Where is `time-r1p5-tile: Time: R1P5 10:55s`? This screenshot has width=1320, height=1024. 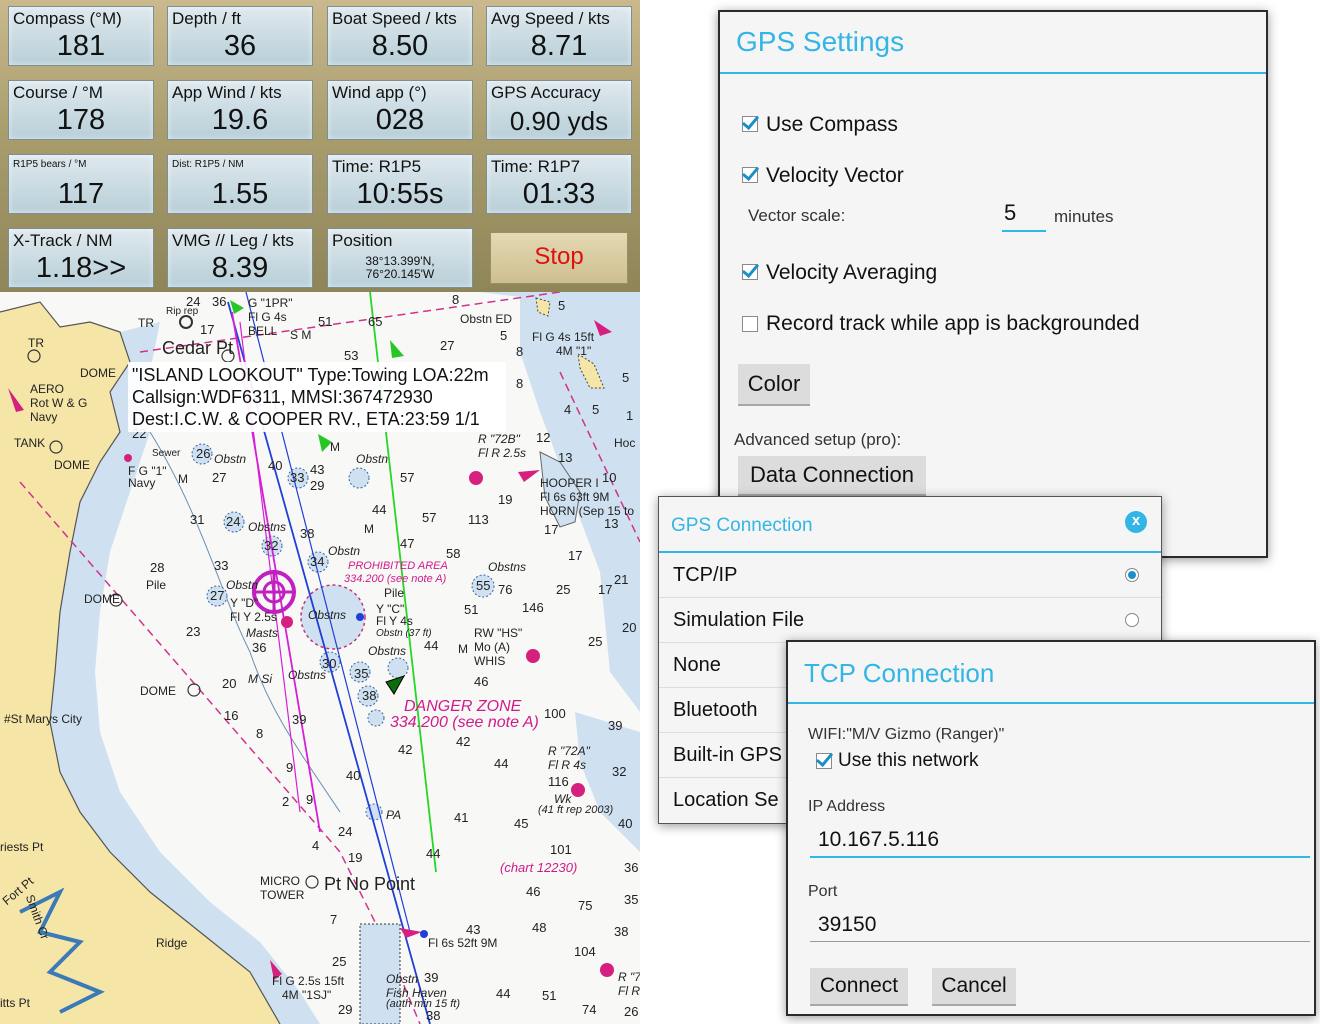 time-r1p5-tile: Time: R1P5 10:55s is located at coordinates (400, 184).